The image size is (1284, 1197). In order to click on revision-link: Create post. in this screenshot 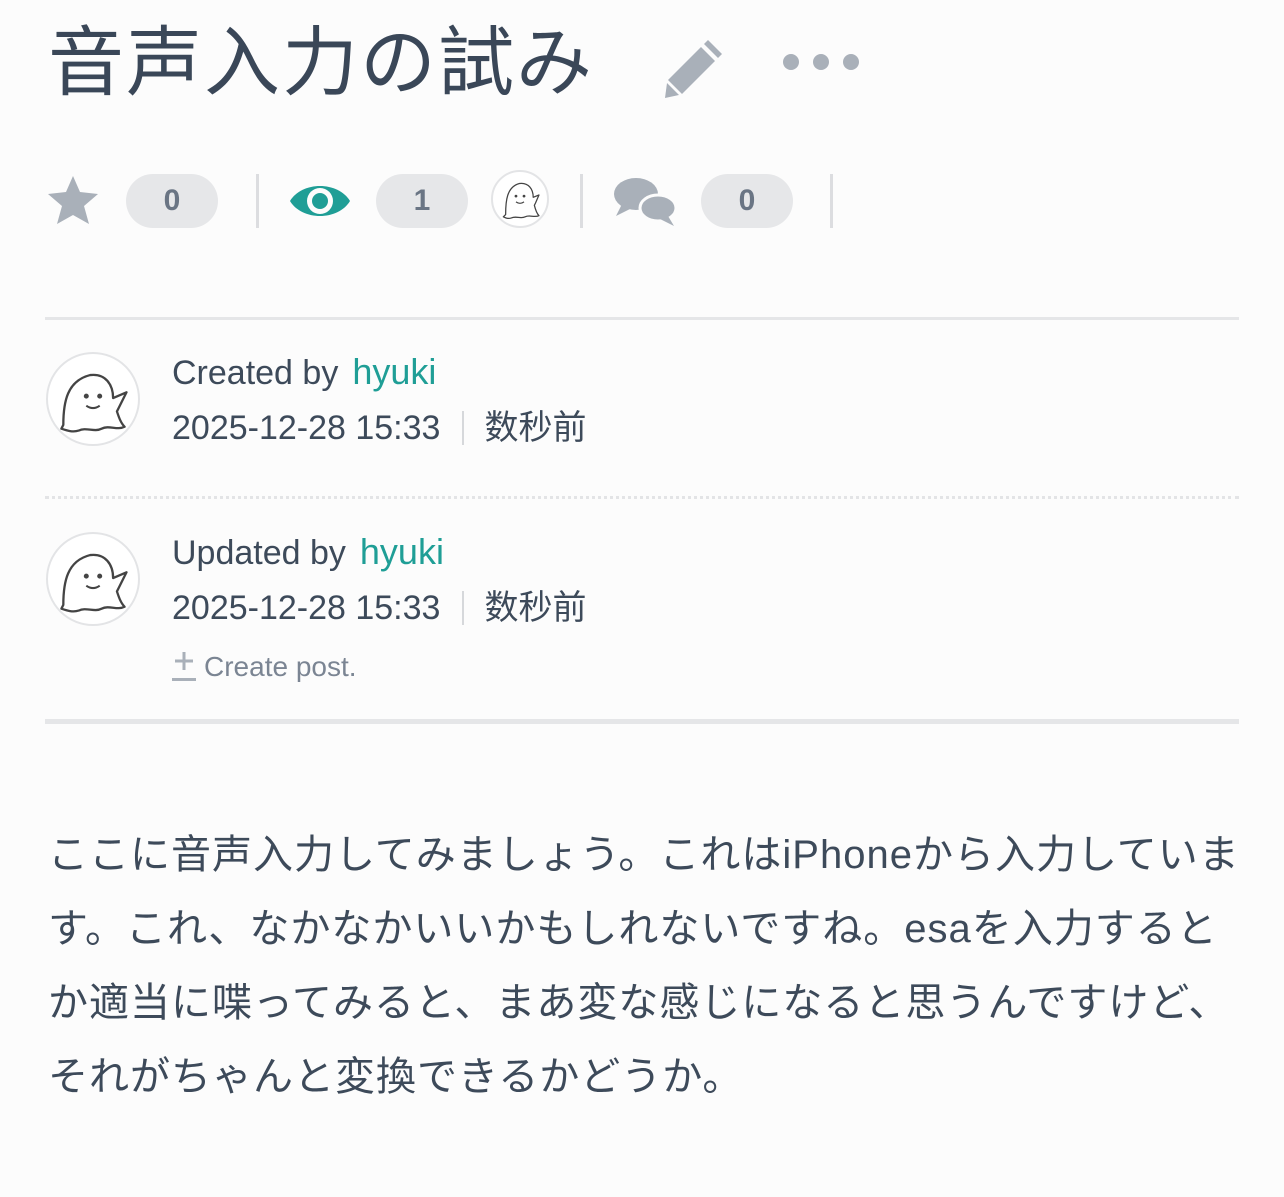, I will do `click(264, 667)`.